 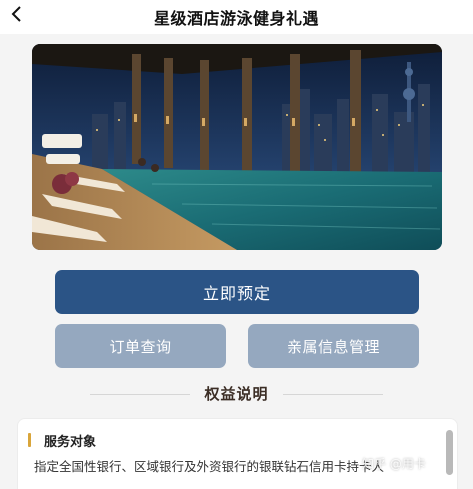 What do you see at coordinates (449, 452) in the screenshot?
I see `scrollbar-thumb` at bounding box center [449, 452].